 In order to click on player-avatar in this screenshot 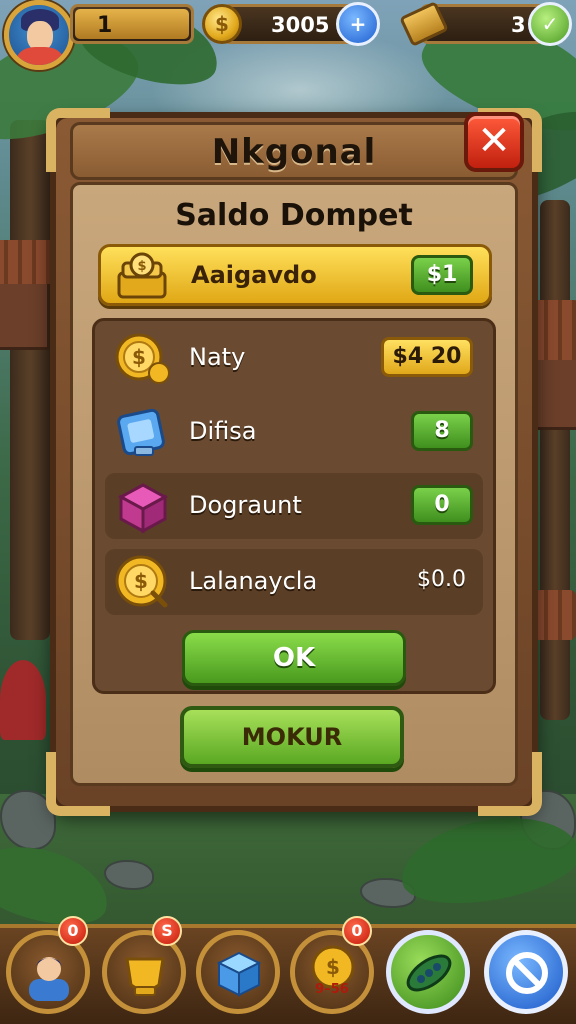, I will do `click(39, 35)`.